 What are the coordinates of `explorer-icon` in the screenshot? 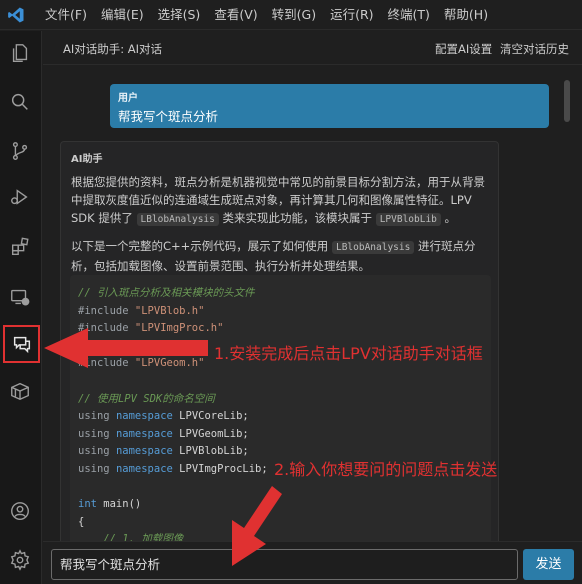 It's located at (20, 53).